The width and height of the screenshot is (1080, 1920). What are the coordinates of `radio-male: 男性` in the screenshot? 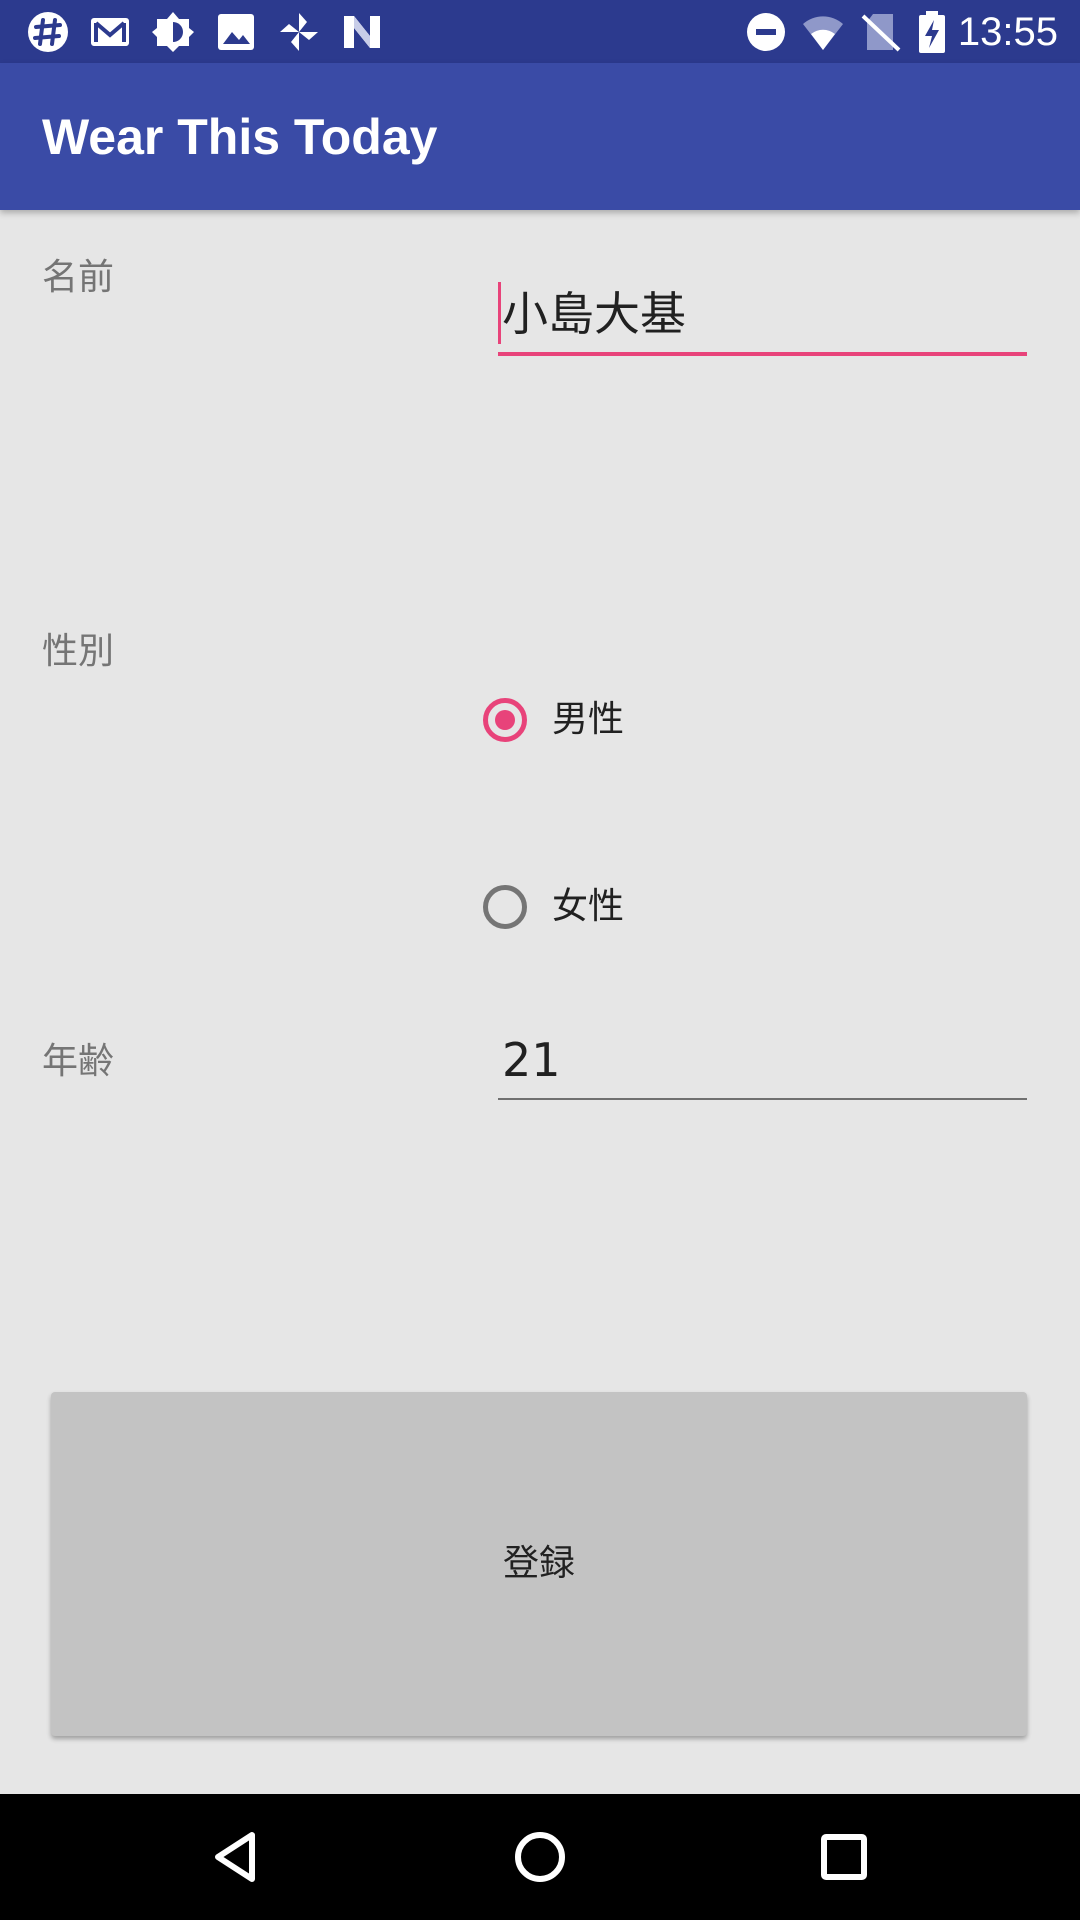 It's located at (633, 724).